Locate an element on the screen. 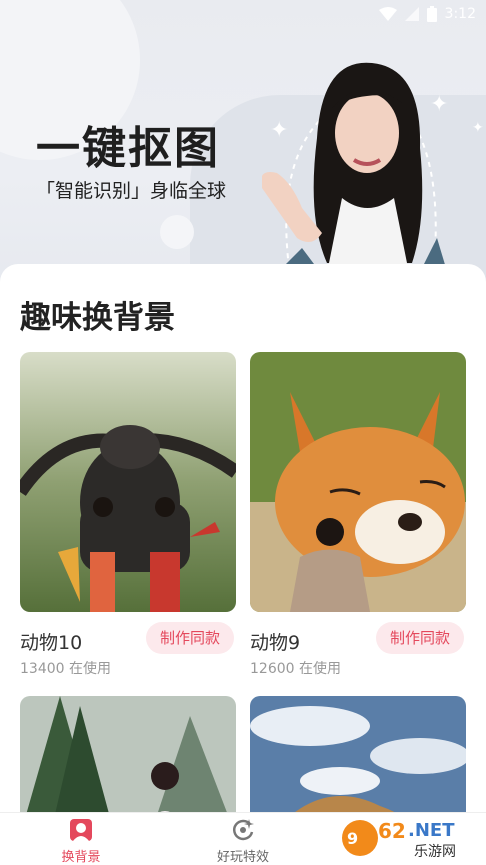 The image size is (486, 865). buffalo-scene-image is located at coordinates (128, 482).